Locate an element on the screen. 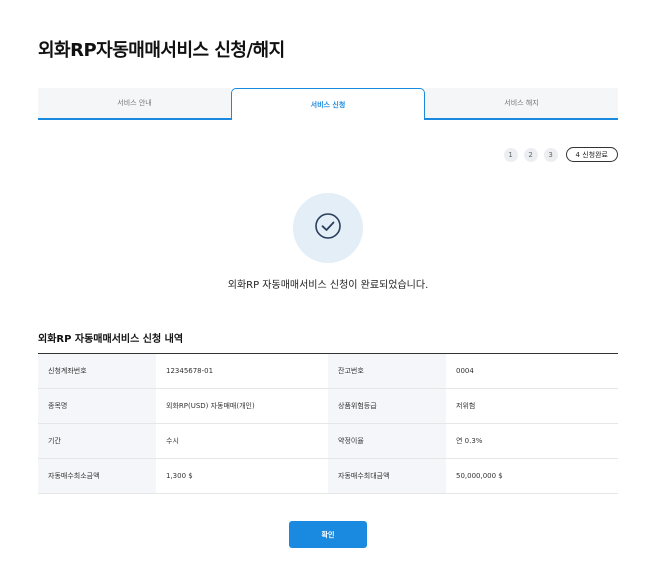 This screenshot has width=656, height=588. row-value: 수시 is located at coordinates (242, 441).